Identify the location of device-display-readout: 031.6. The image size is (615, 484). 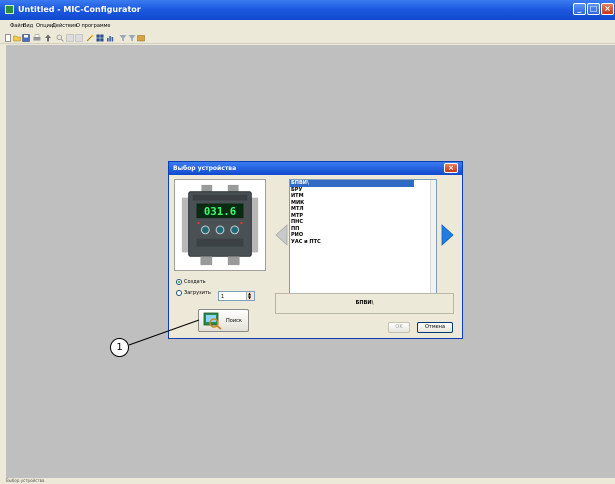
(220, 211).